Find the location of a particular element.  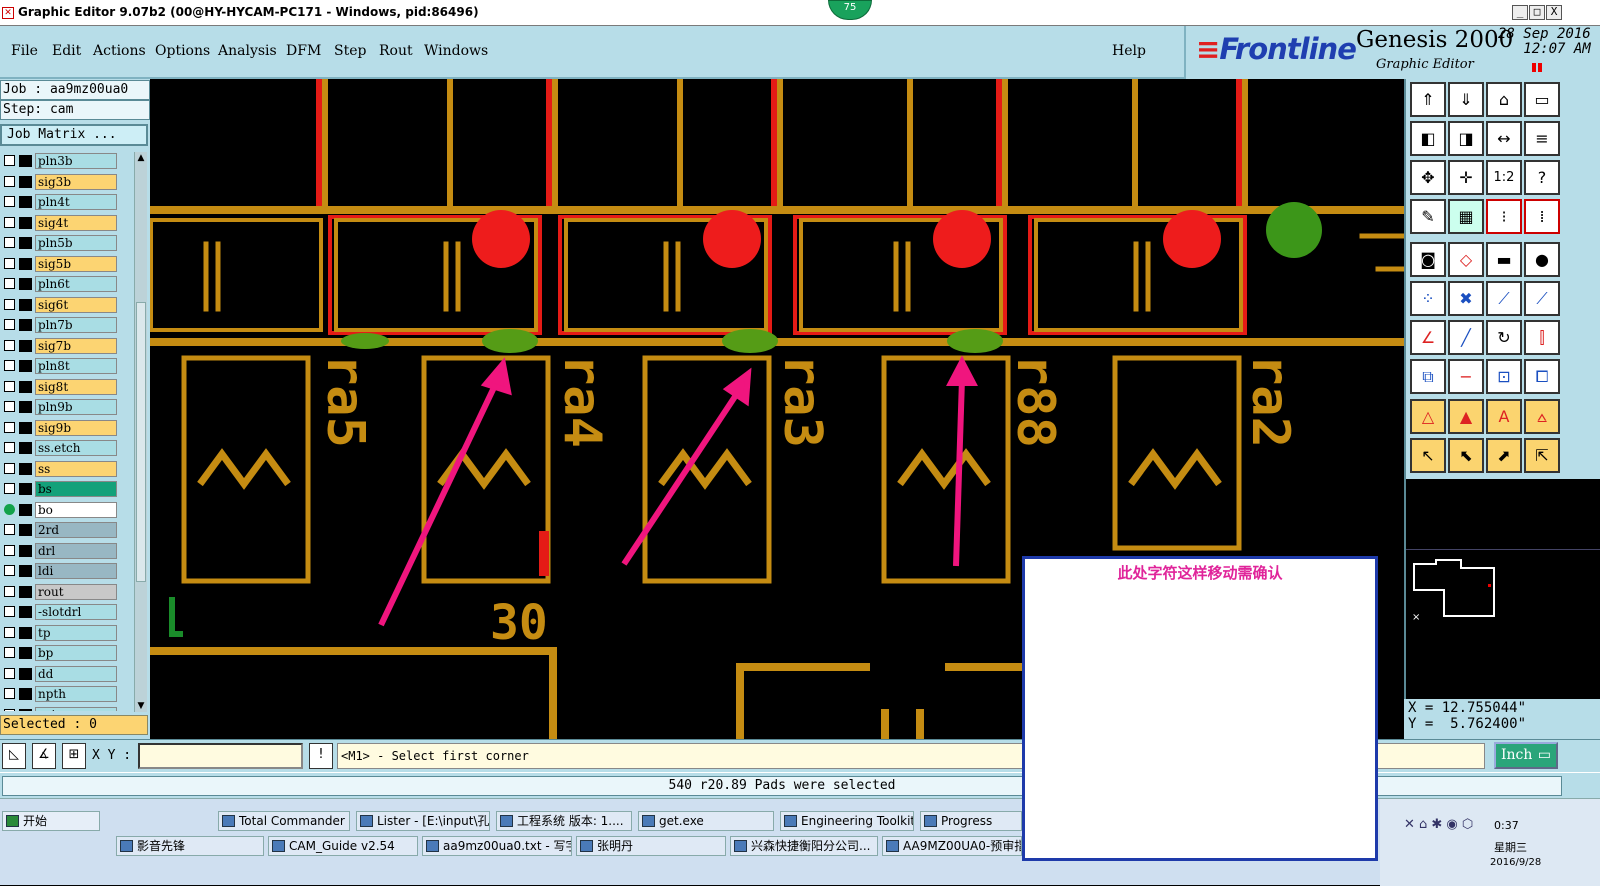

task-progress: Progress is located at coordinates (971, 821).